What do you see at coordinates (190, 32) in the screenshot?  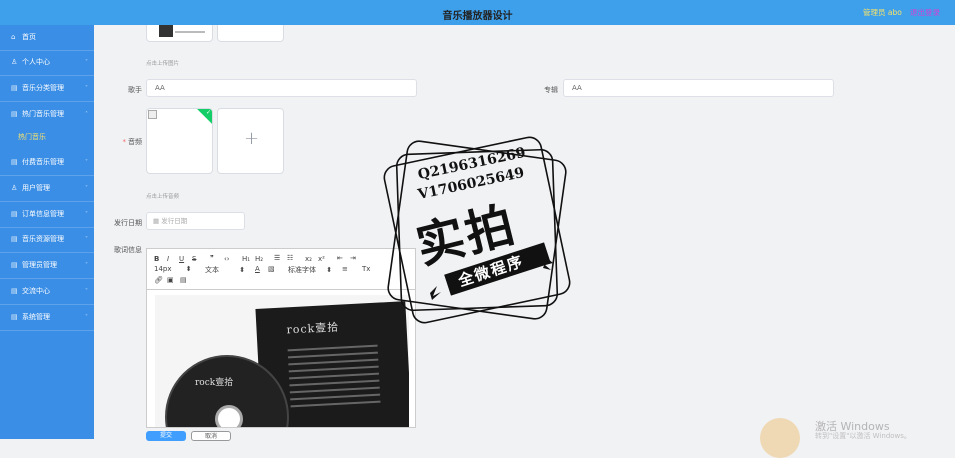 I see `cover-thumb-line` at bounding box center [190, 32].